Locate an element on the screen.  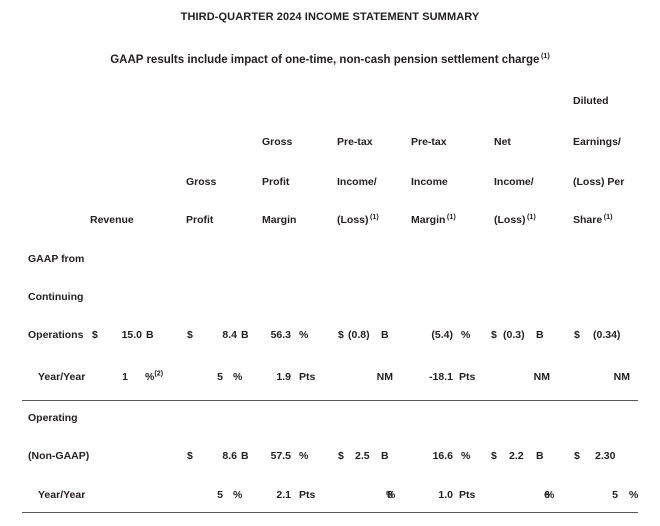
cell-gaap-net-income-value: (0.3) is located at coordinates (514, 335).